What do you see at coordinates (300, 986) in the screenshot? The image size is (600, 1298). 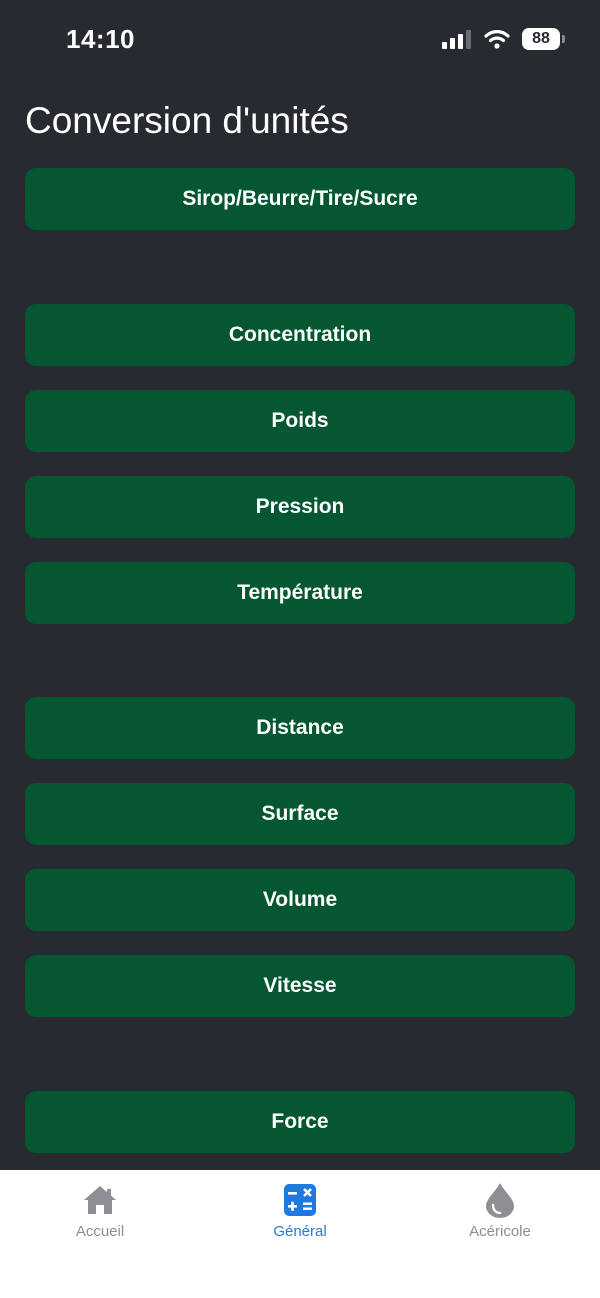 I see `vitesse-button: Vitesse` at bounding box center [300, 986].